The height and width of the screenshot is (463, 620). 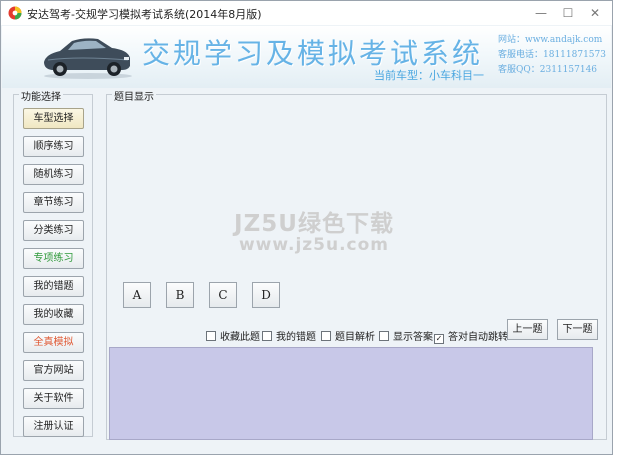 What do you see at coordinates (240, 337) in the screenshot?
I see `favorite-label: 收藏此题` at bounding box center [240, 337].